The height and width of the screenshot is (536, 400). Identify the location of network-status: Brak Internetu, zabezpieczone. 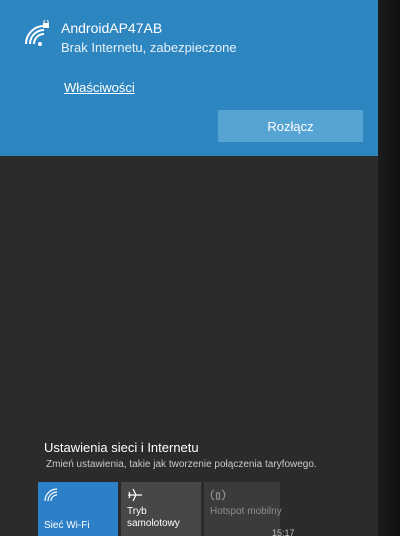
(149, 47).